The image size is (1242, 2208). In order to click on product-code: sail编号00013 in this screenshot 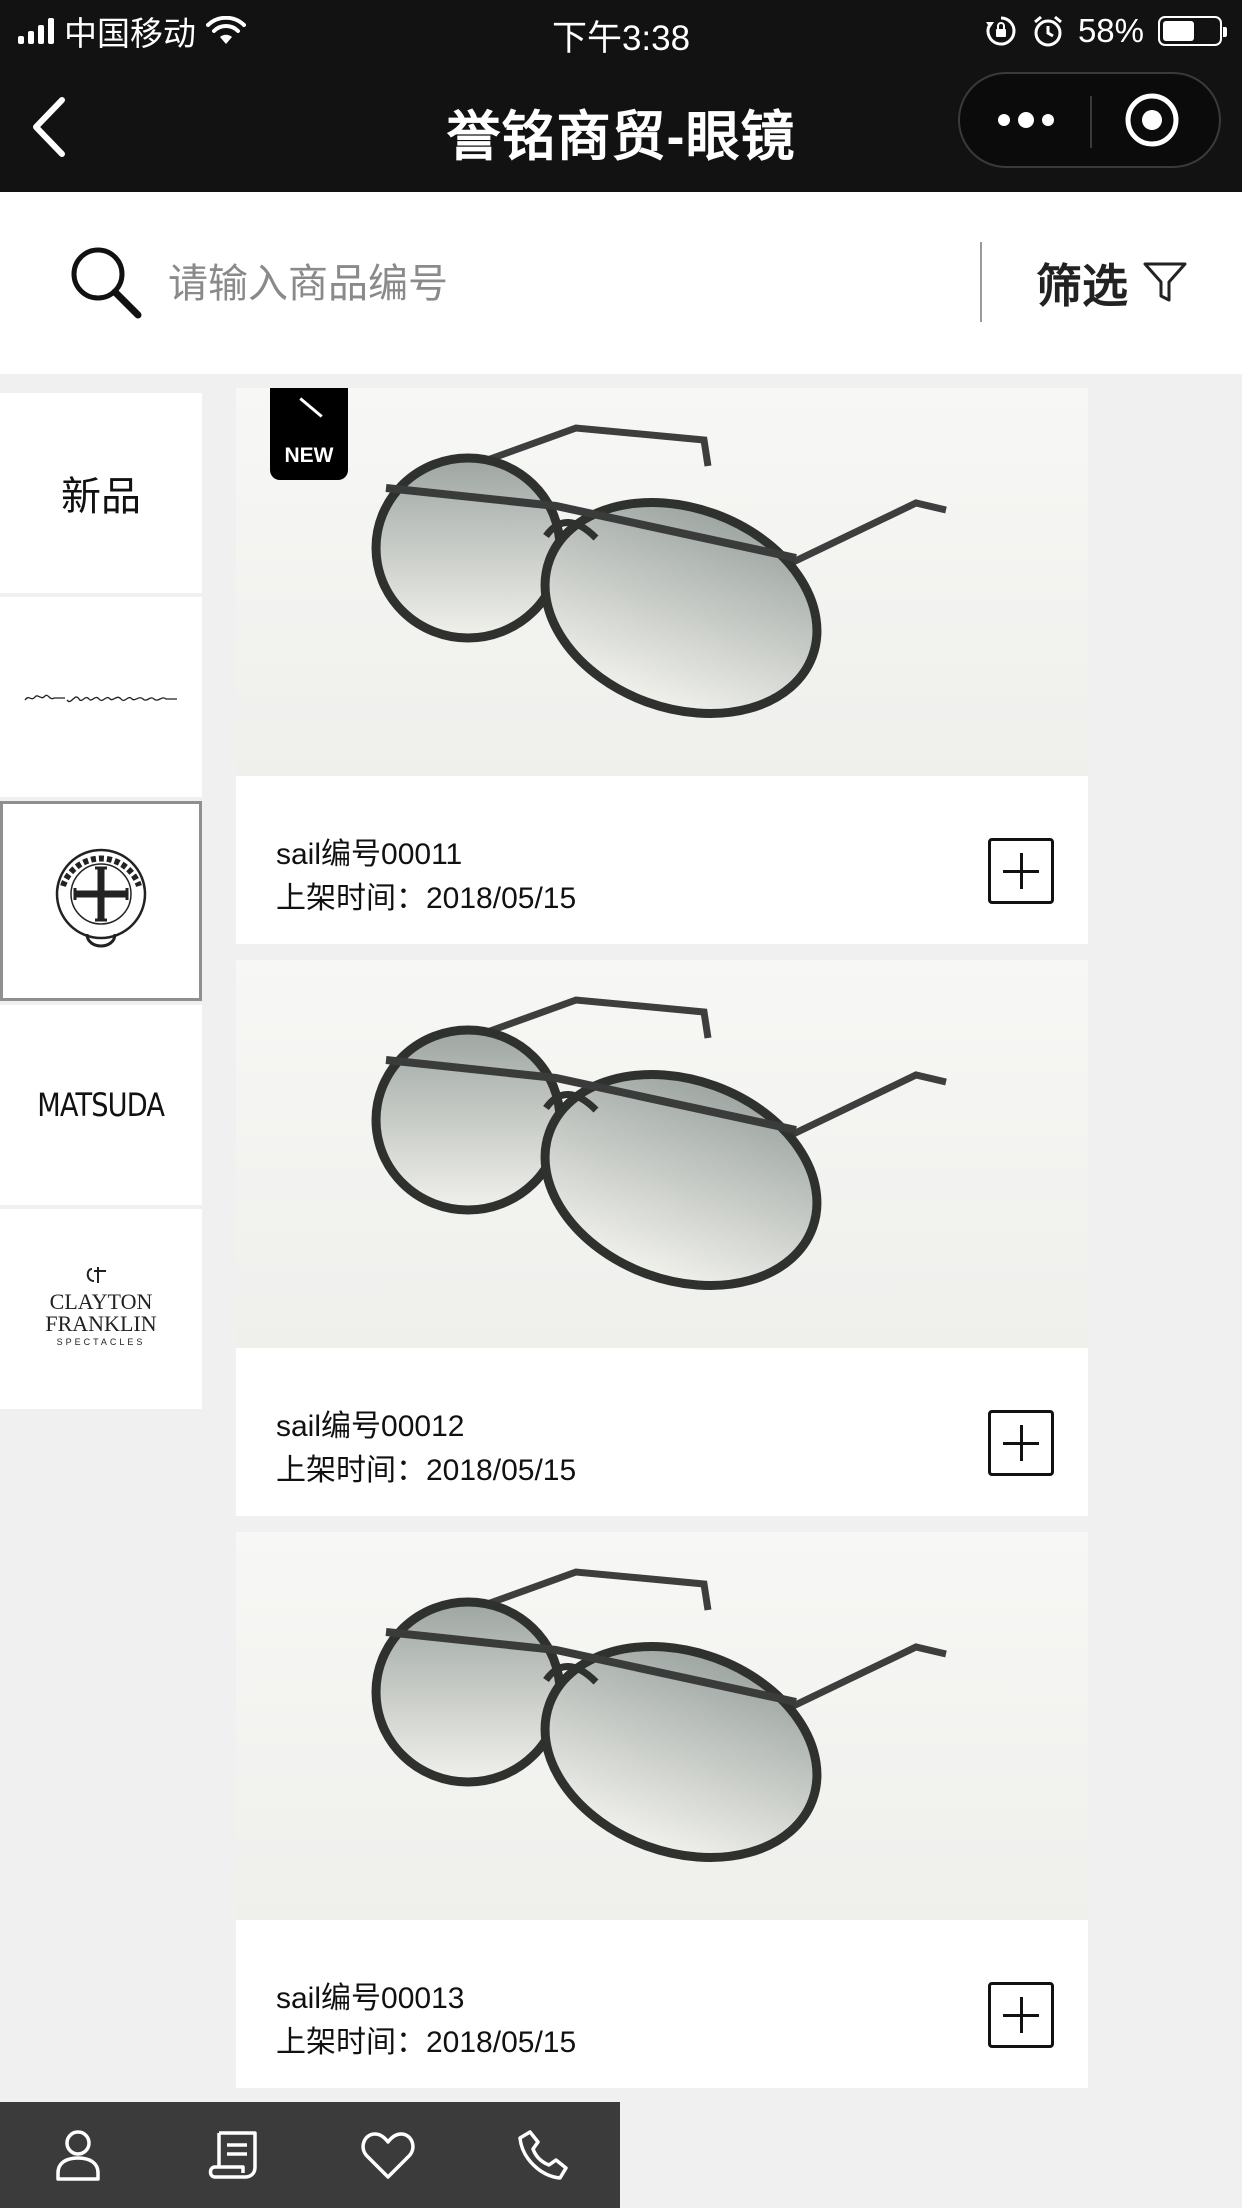, I will do `click(370, 1998)`.